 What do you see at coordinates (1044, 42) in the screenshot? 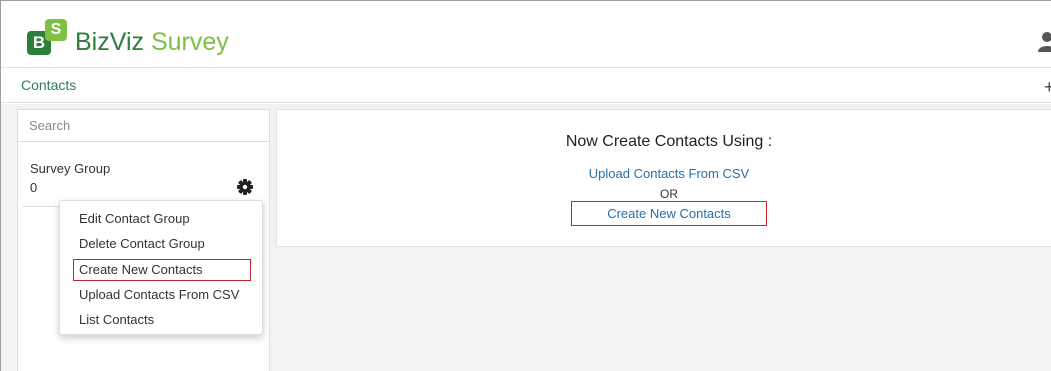
I see `user-icon` at bounding box center [1044, 42].